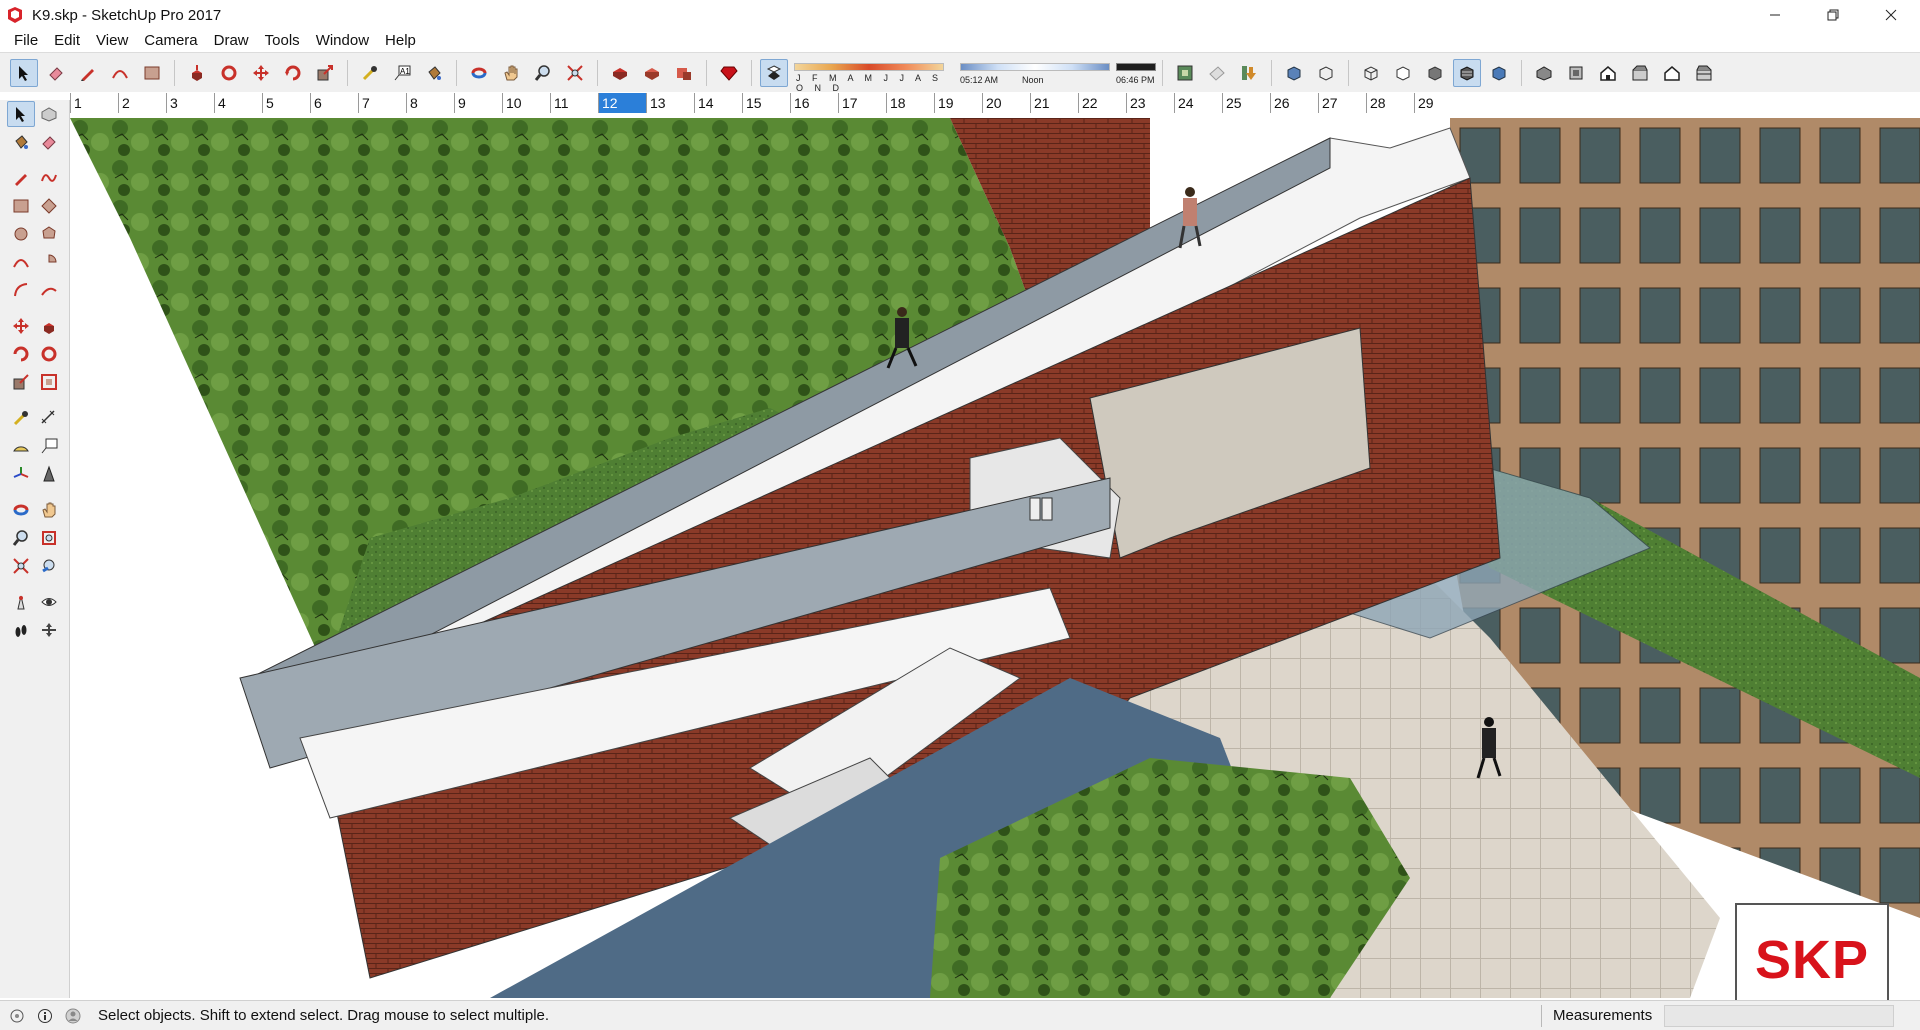 The image size is (1920, 1030). I want to click on top-view-button, so click(1576, 73).